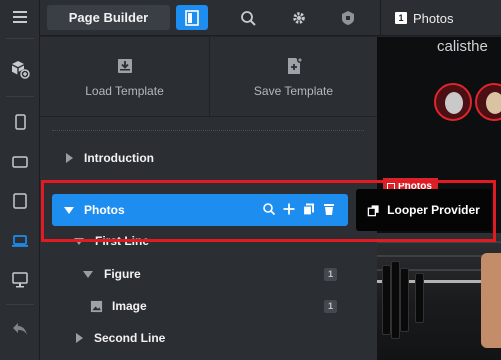 The height and width of the screenshot is (360, 501). Describe the element at coordinates (192, 17) in the screenshot. I see `layout-panel-icon` at that location.